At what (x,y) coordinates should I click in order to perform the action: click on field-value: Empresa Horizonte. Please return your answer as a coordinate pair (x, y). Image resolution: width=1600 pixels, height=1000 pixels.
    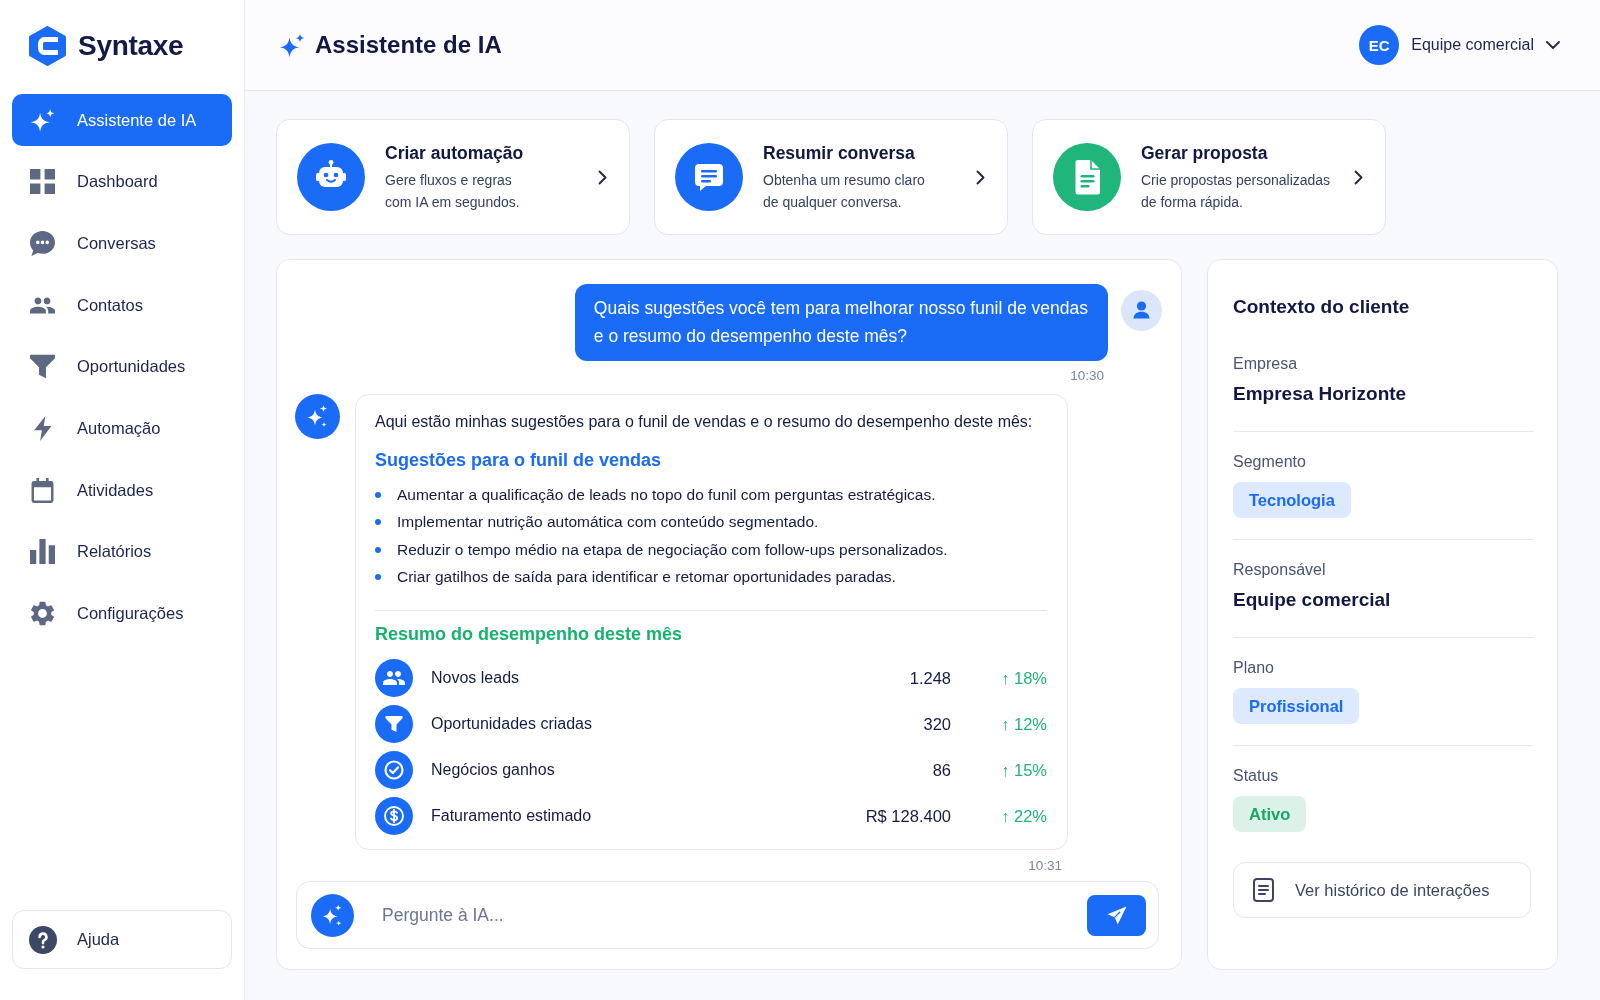
    Looking at the image, I should click on (1320, 394).